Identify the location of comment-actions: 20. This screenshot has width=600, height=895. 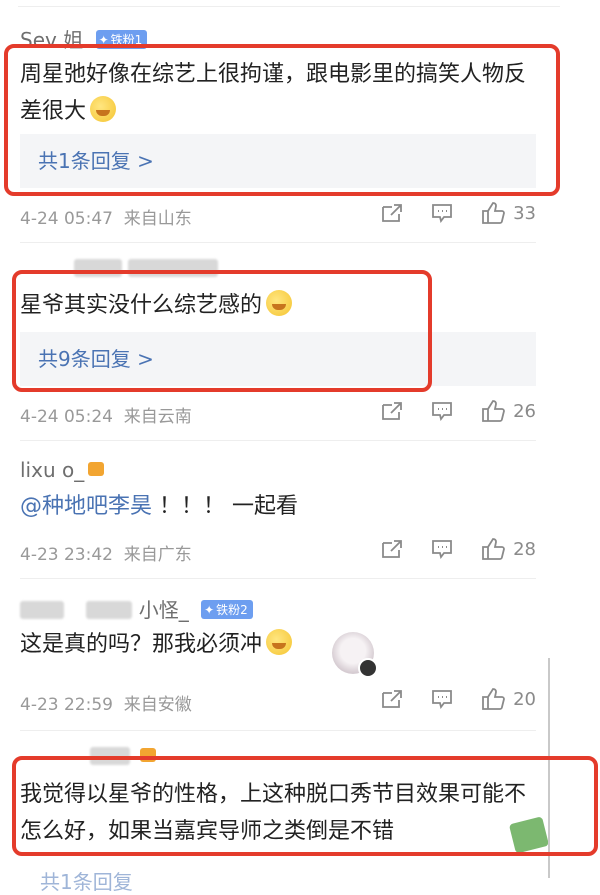
(444, 699).